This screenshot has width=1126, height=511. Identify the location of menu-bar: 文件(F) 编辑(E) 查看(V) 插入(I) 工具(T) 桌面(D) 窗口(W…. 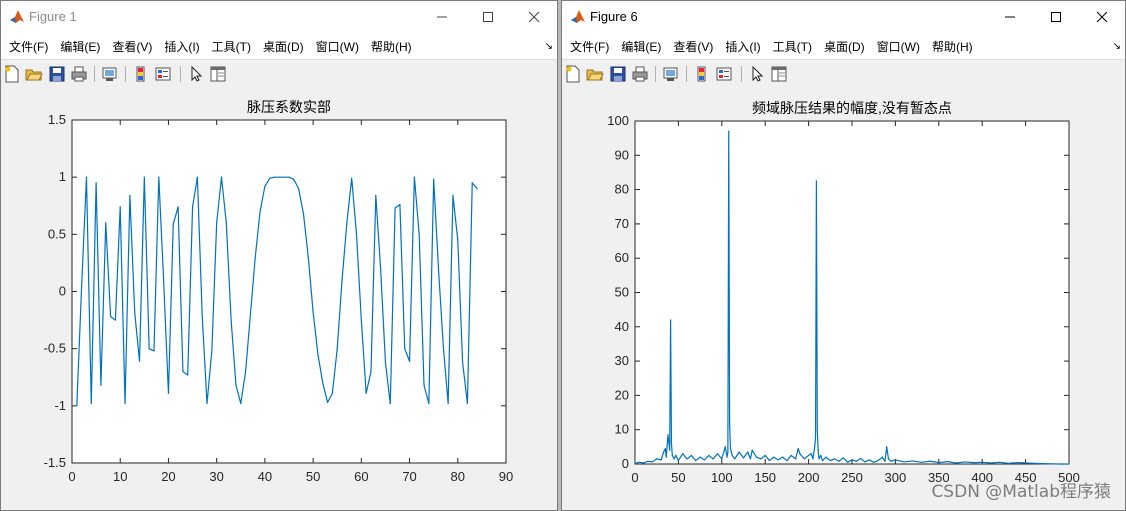
(843, 46).